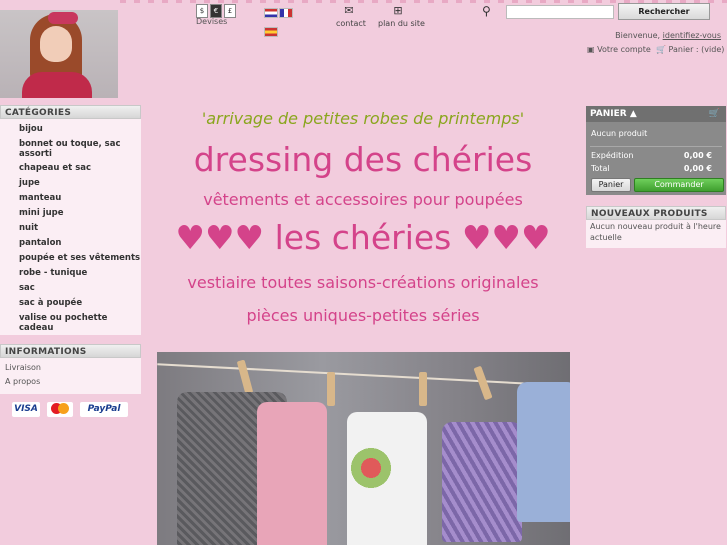 The height and width of the screenshot is (545, 727). What do you see at coordinates (70, 112) in the screenshot?
I see `categories-header: CATÉGORIES` at bounding box center [70, 112].